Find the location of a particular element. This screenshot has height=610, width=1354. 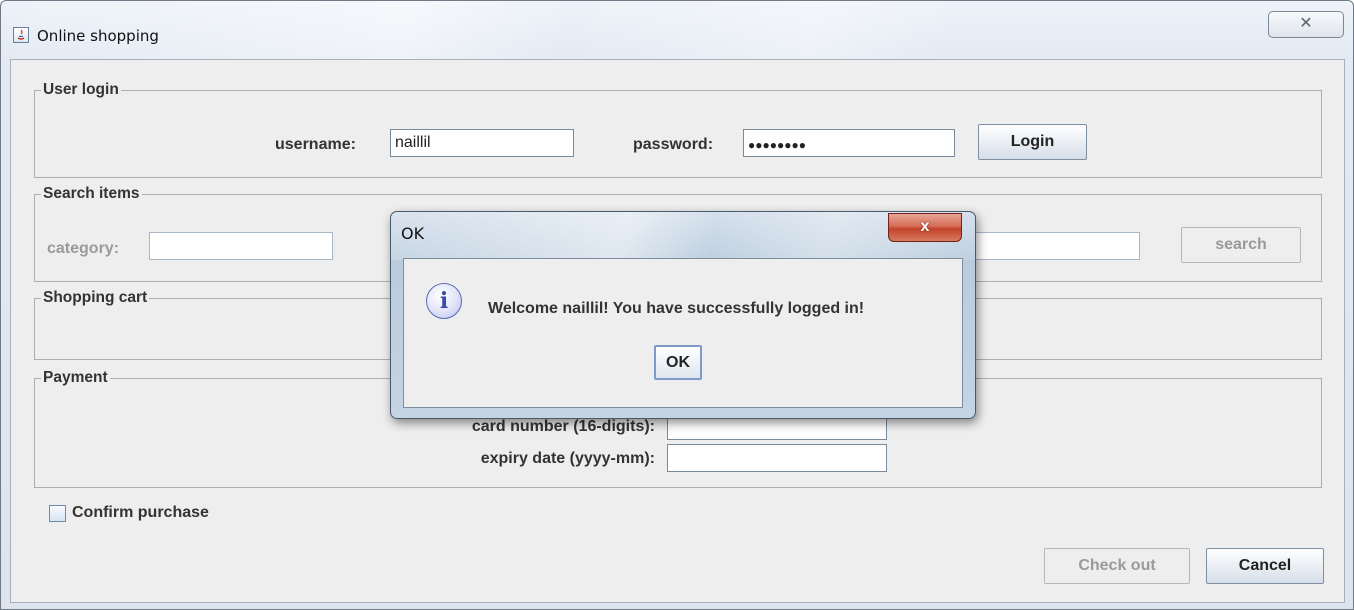

password-input: ●●●●●●●● is located at coordinates (849, 143).